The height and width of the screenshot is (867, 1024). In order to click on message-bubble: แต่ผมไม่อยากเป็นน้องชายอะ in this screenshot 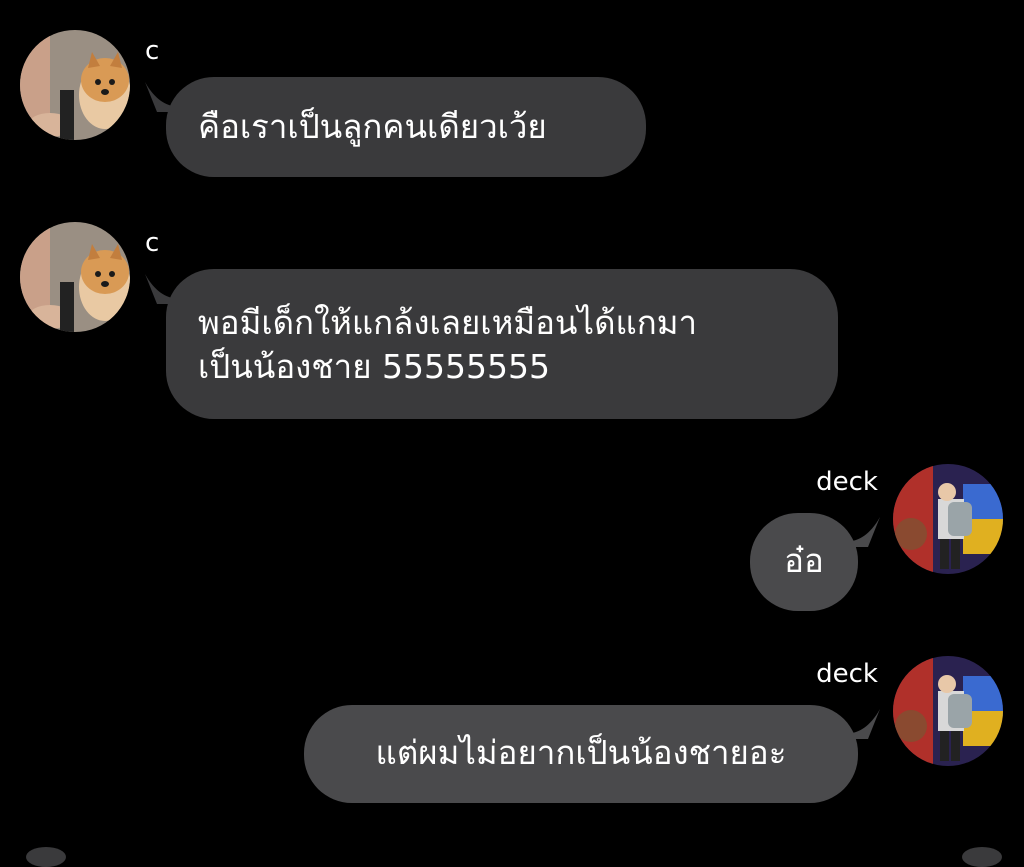, I will do `click(581, 754)`.